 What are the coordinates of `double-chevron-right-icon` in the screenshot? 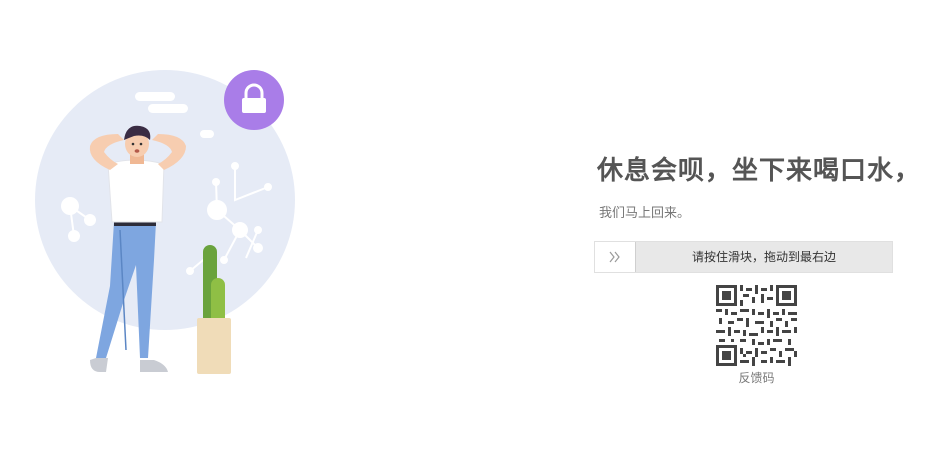 It's located at (614, 257).